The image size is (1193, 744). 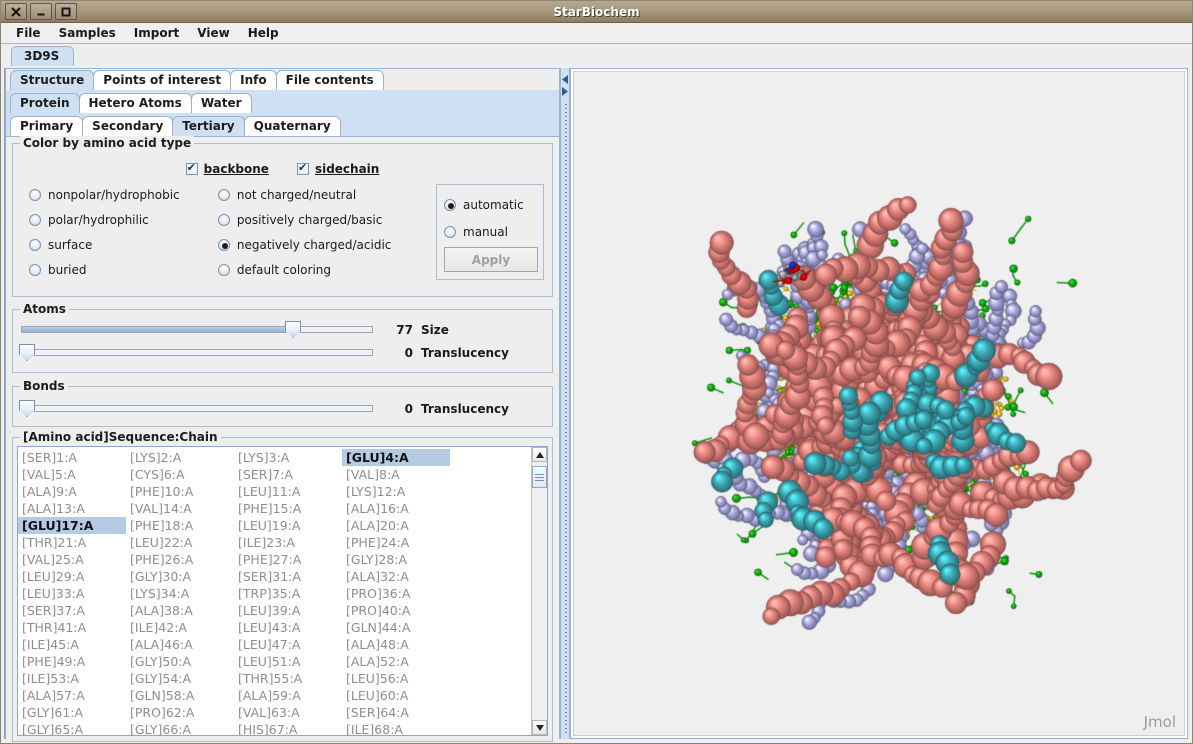 What do you see at coordinates (396, 576) in the screenshot?
I see `sequence-item: [ALA]32:A` at bounding box center [396, 576].